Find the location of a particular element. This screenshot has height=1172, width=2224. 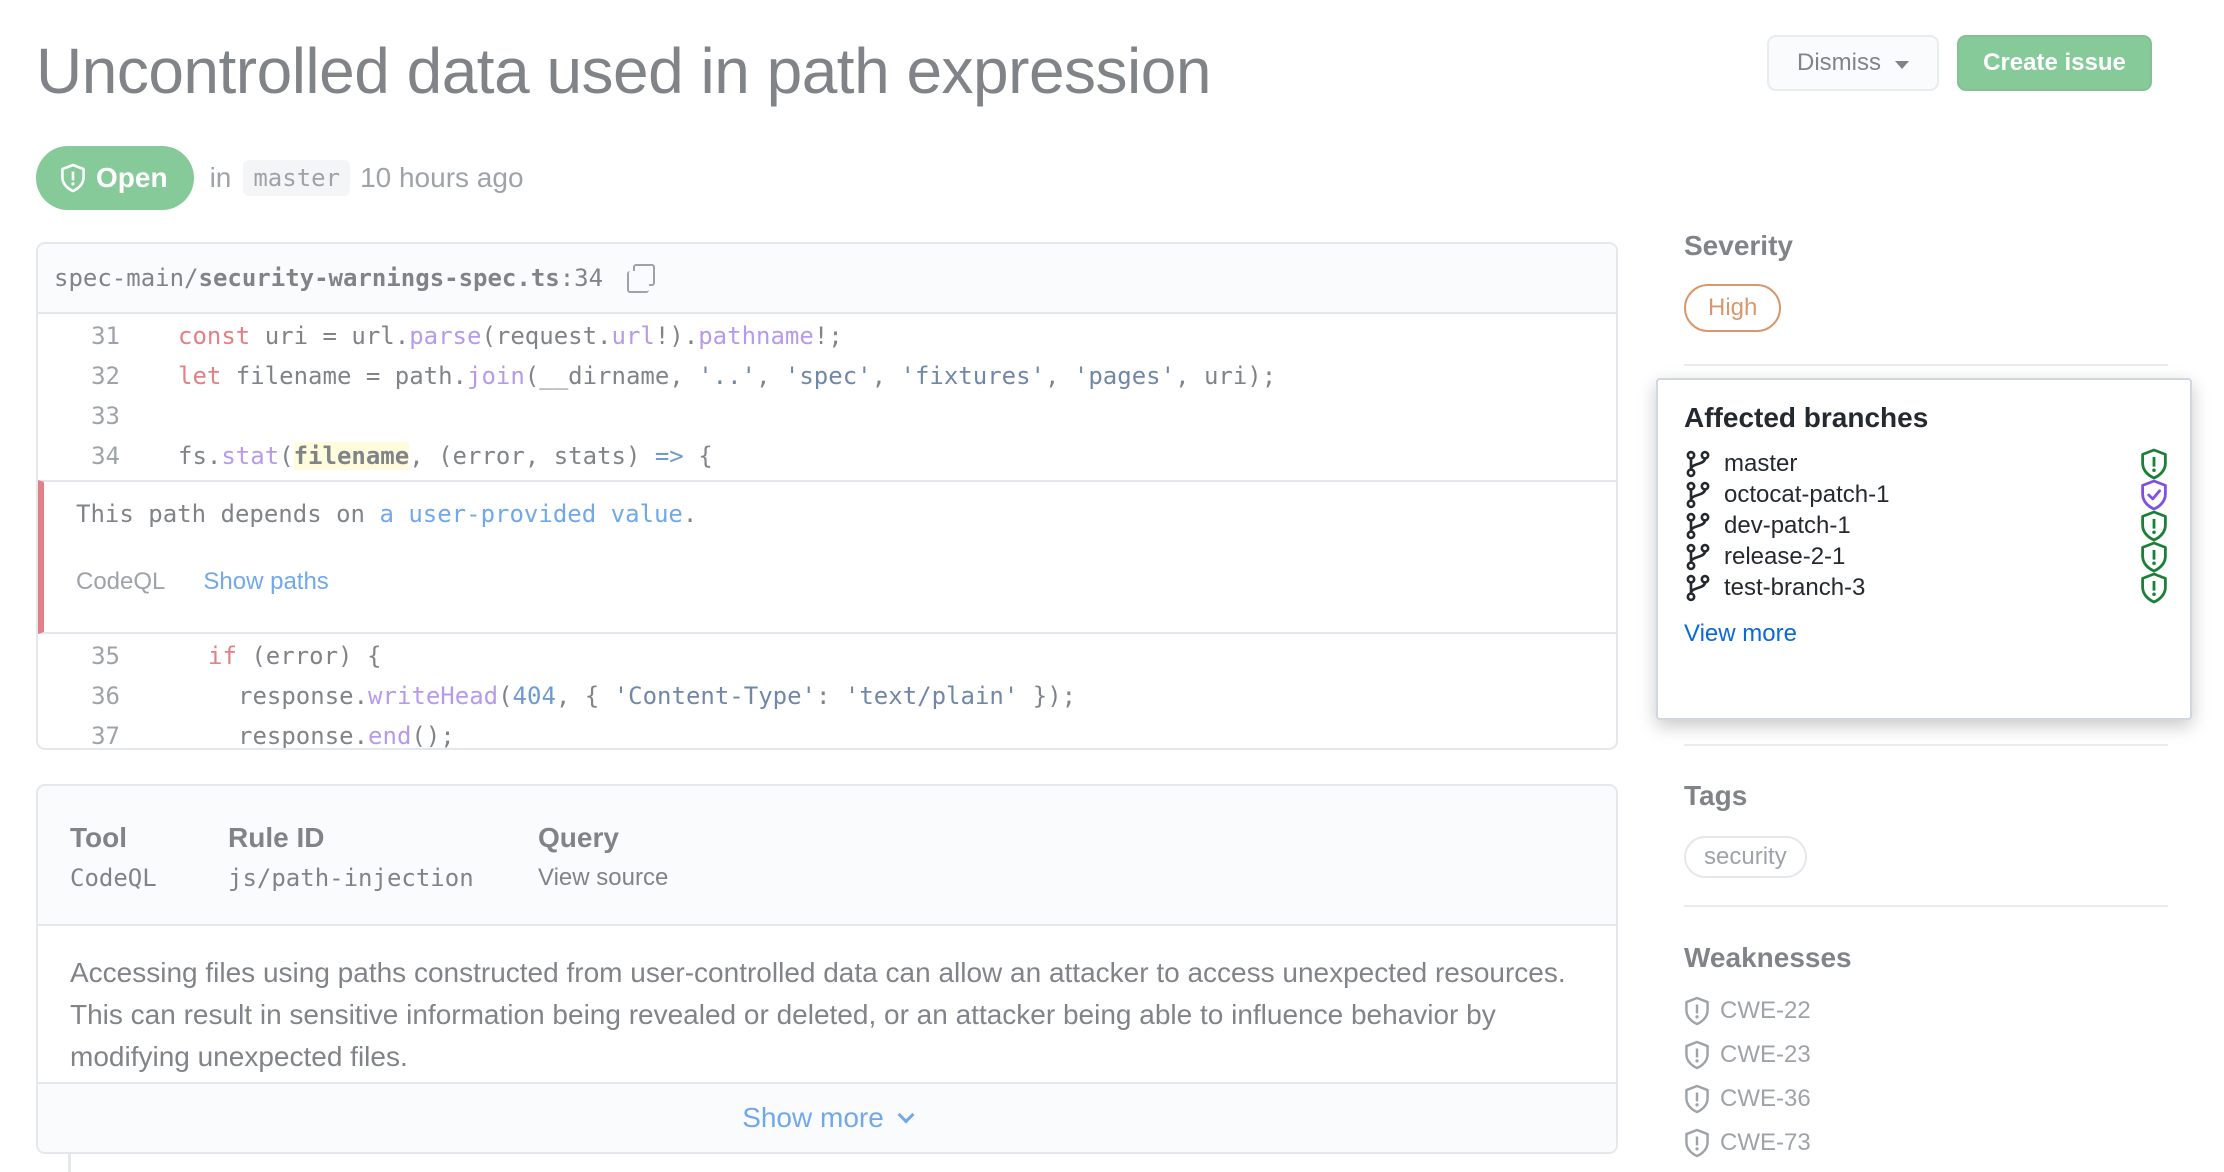

branch-name: octocat-patch-1 is located at coordinates (1807, 494).